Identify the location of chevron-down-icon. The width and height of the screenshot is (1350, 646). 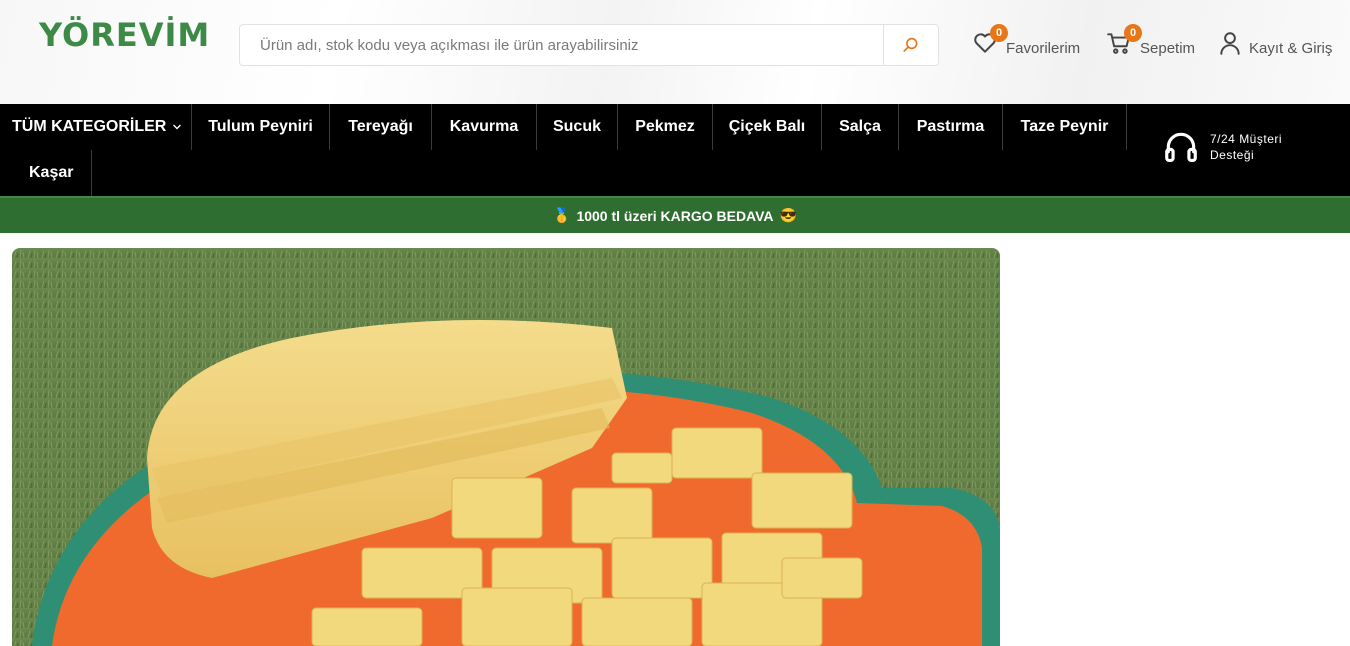
(177, 127).